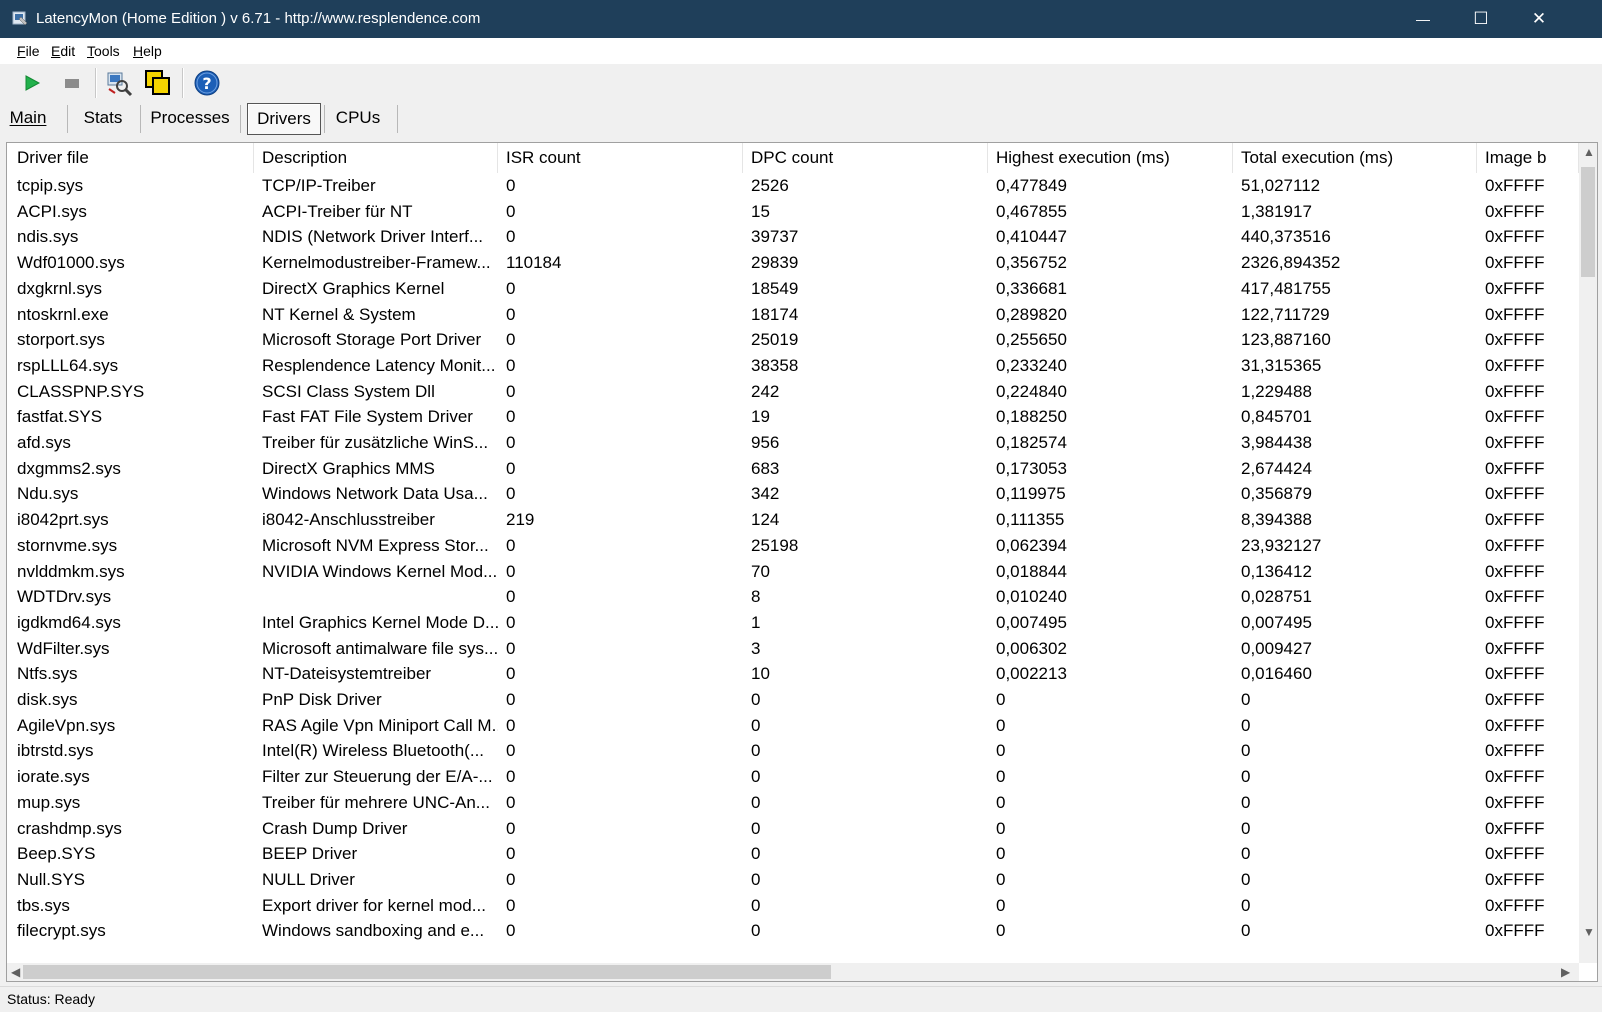 This screenshot has height=1012, width=1602. Describe the element at coordinates (1031, 340) in the screenshot. I see `cell-highest-execution: 0,255650` at that location.